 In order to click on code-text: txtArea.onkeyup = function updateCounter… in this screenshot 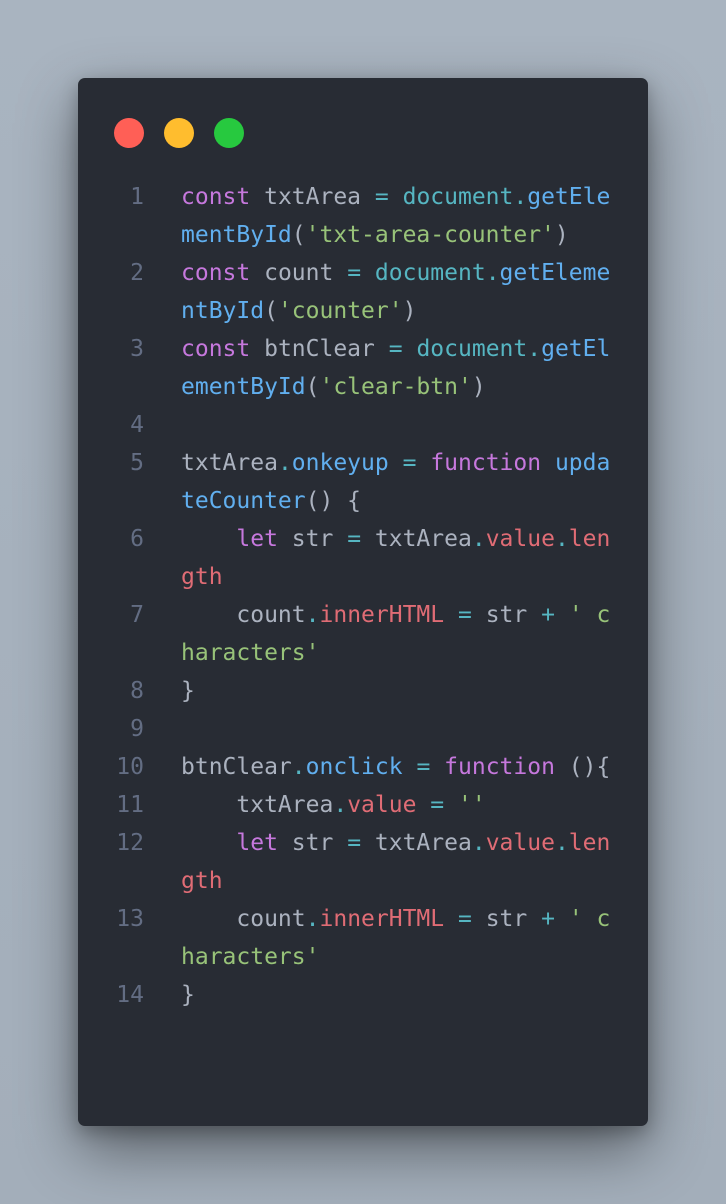, I will do `click(397, 482)`.